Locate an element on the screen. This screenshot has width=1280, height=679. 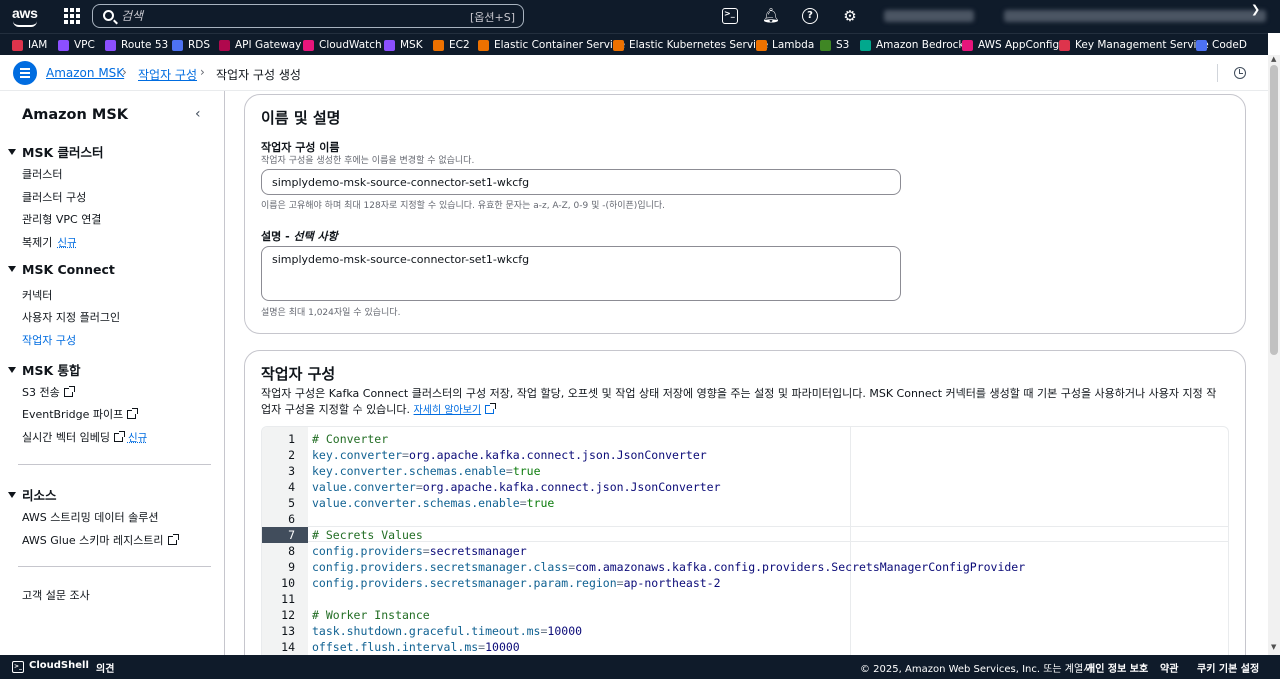
search-input is located at coordinates (291, 16).